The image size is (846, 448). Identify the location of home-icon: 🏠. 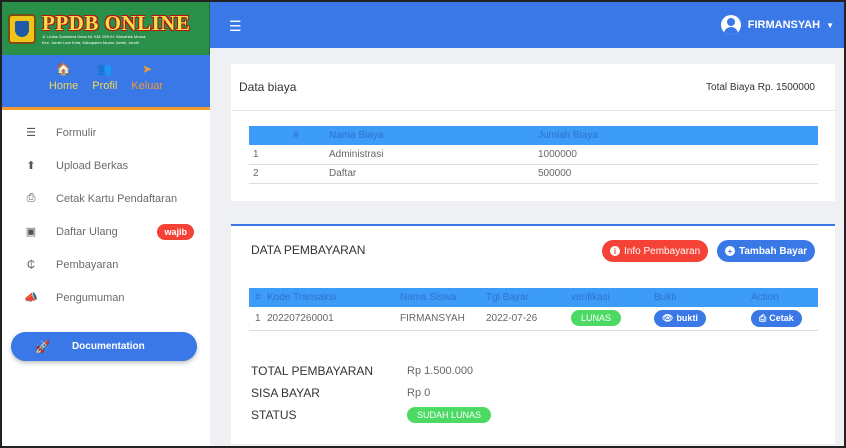
(64, 69).